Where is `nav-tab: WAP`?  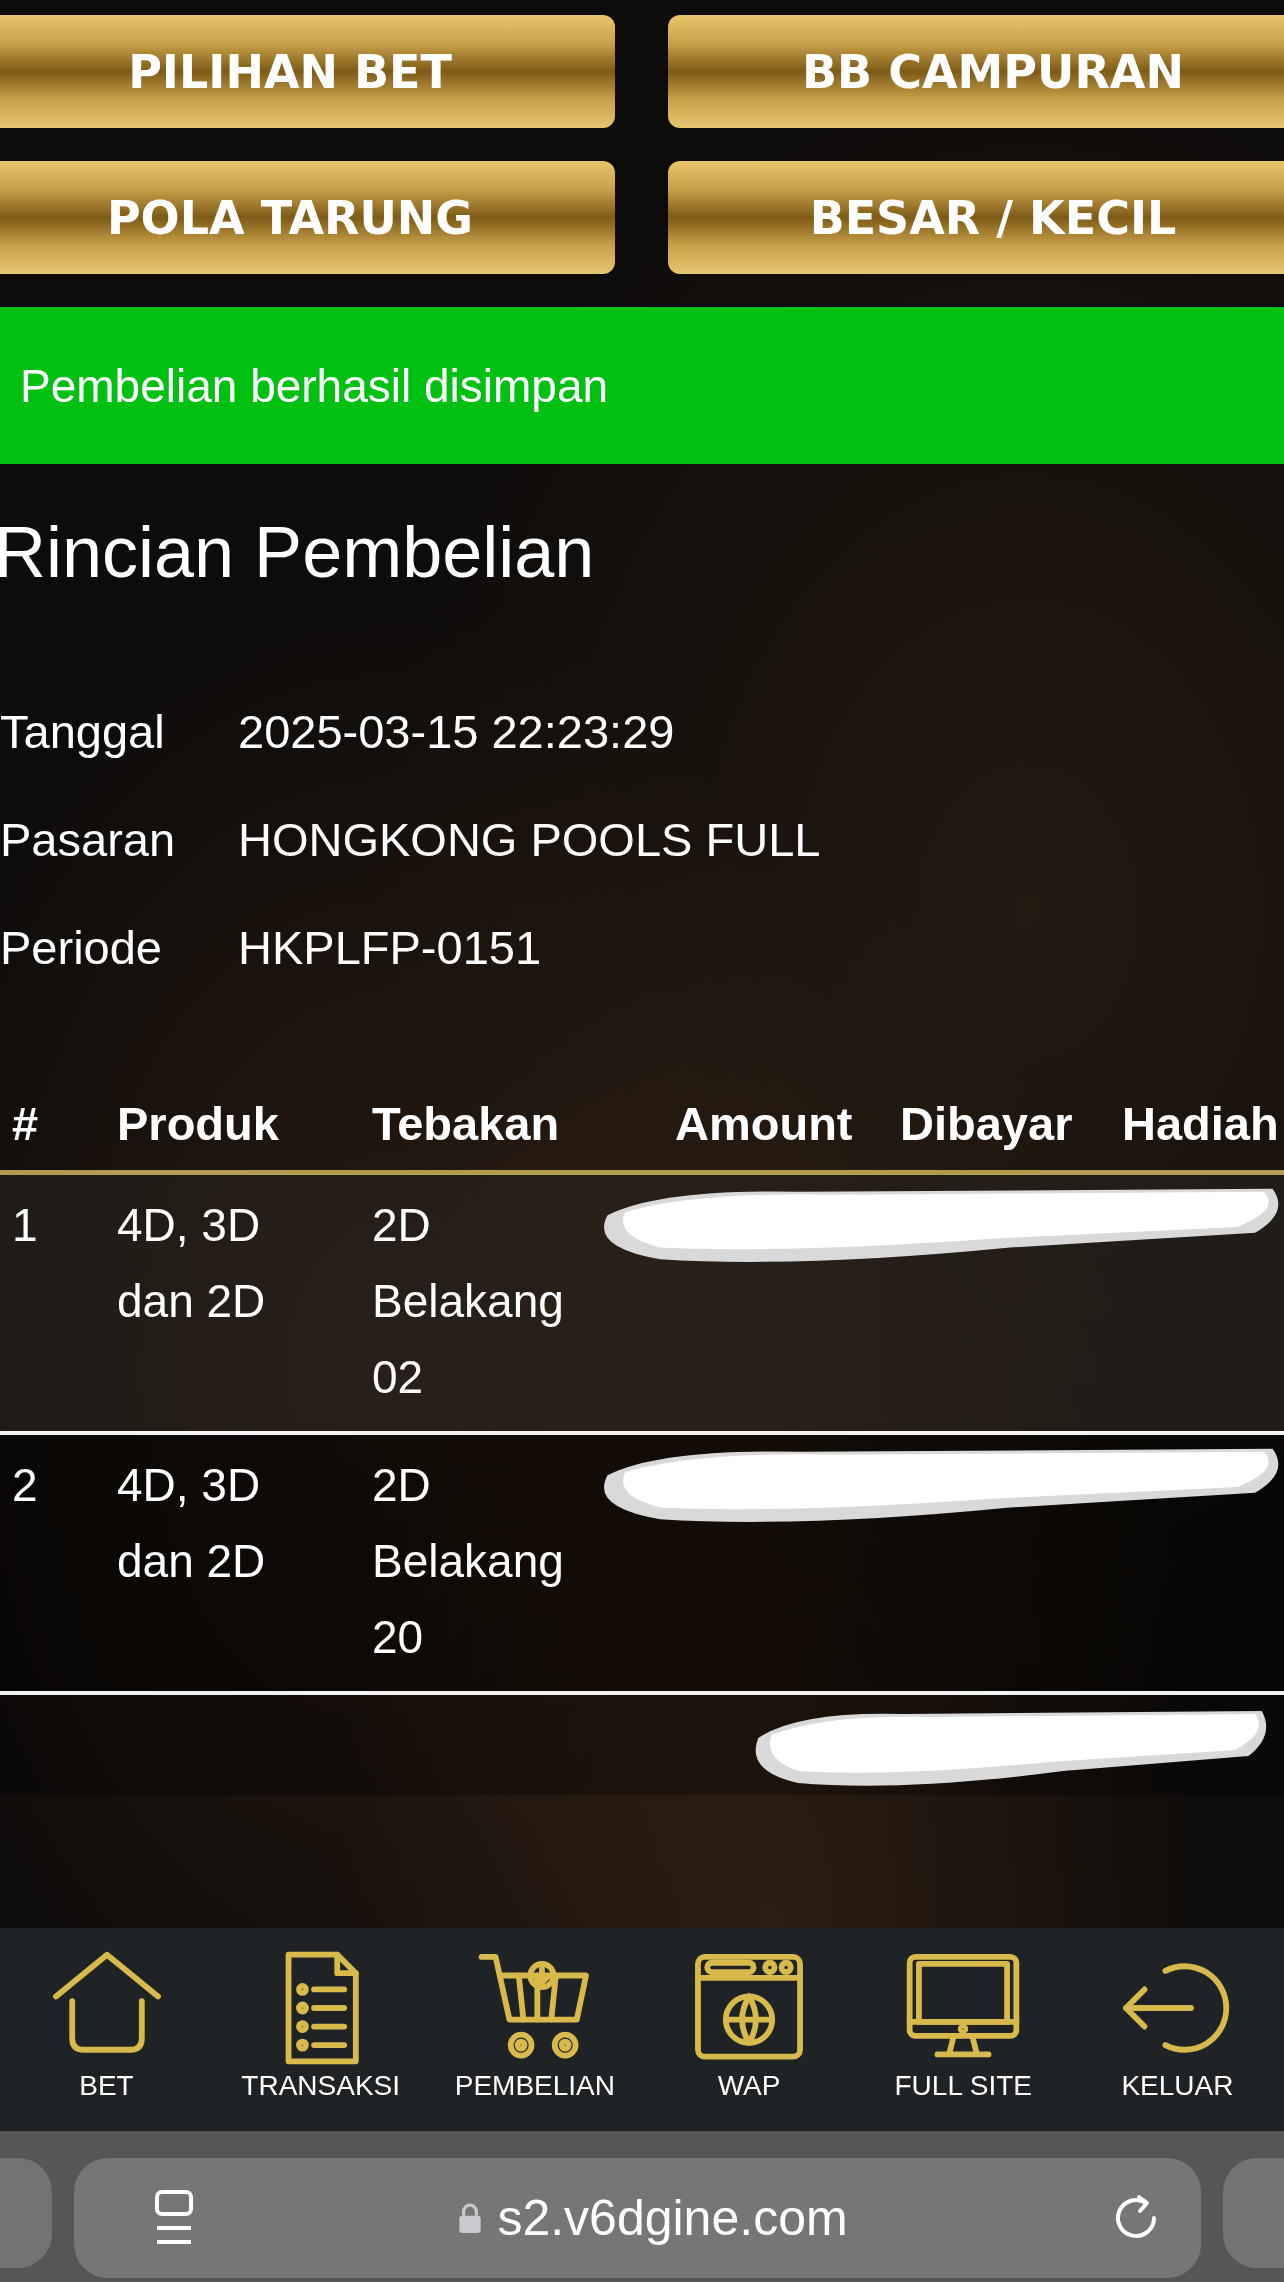 nav-tab: WAP is located at coordinates (749, 2029).